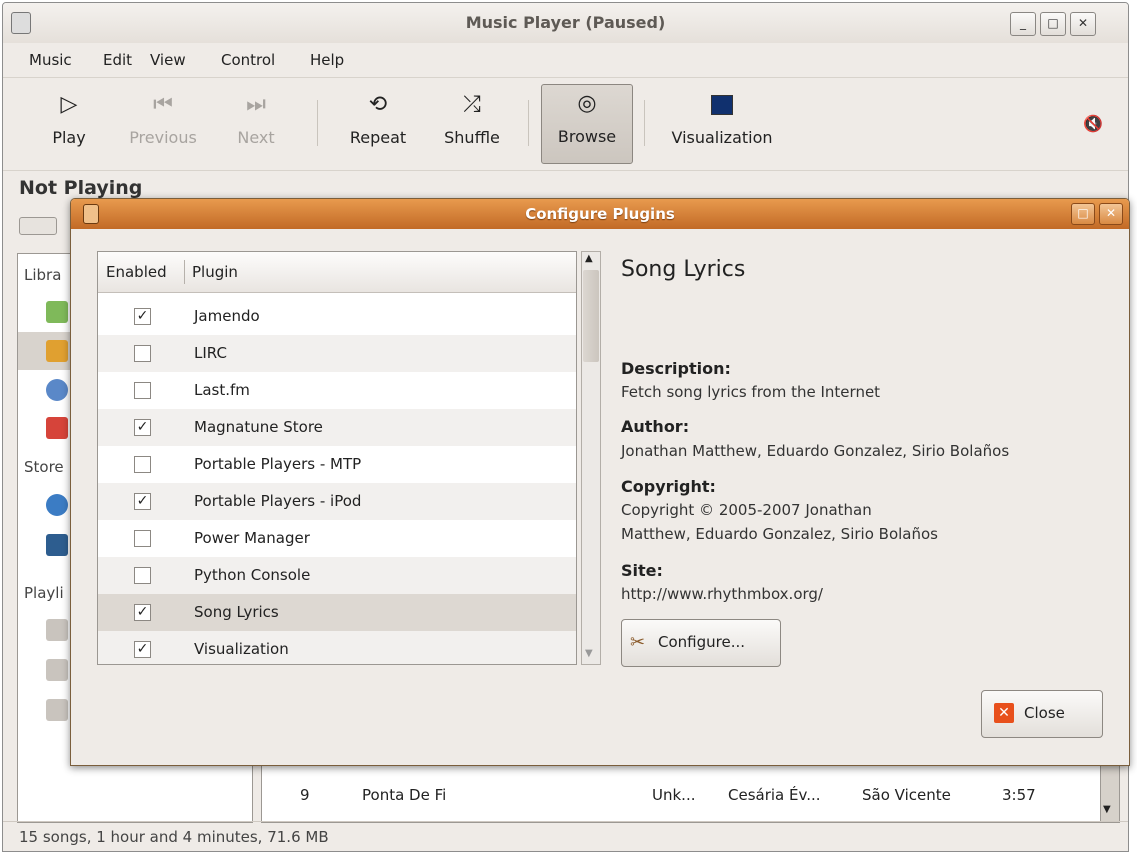 The image size is (1137, 862). I want to click on plugin-name: Python Console, so click(252, 575).